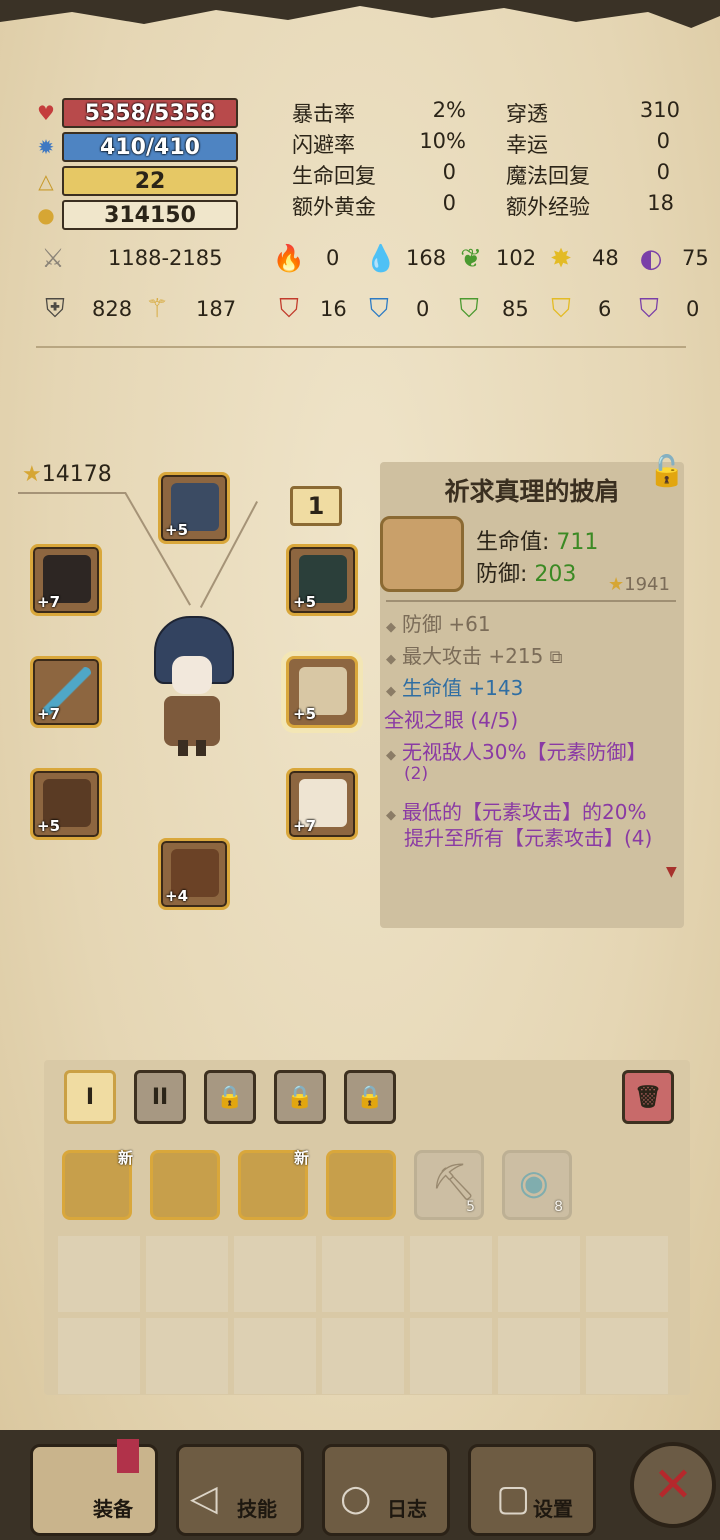 This screenshot has width=720, height=1540. What do you see at coordinates (379, 308) in the screenshot?
I see `water-defense-icon: ⛉` at bounding box center [379, 308].